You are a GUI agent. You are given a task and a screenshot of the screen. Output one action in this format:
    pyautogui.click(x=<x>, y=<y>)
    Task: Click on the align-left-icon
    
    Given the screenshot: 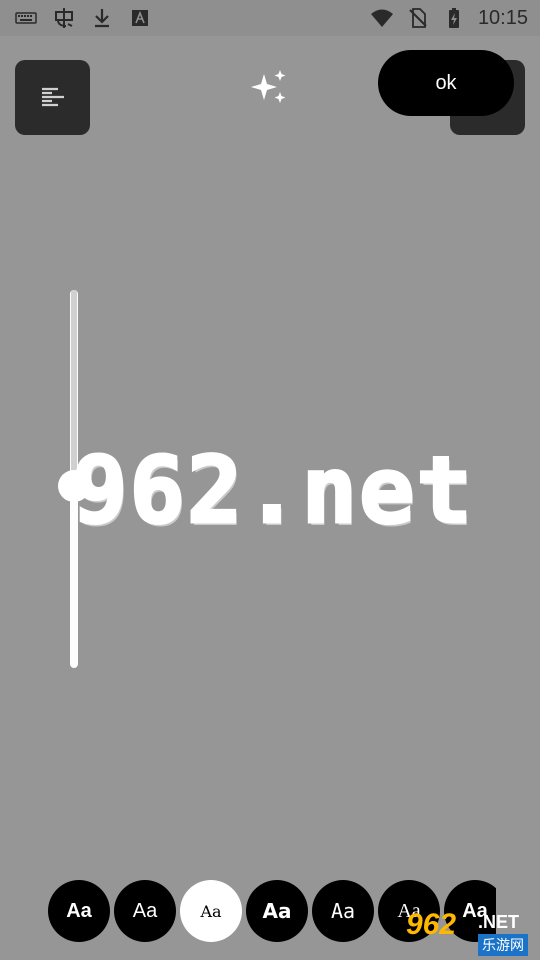 What is the action you would take?
    pyautogui.click(x=52, y=96)
    